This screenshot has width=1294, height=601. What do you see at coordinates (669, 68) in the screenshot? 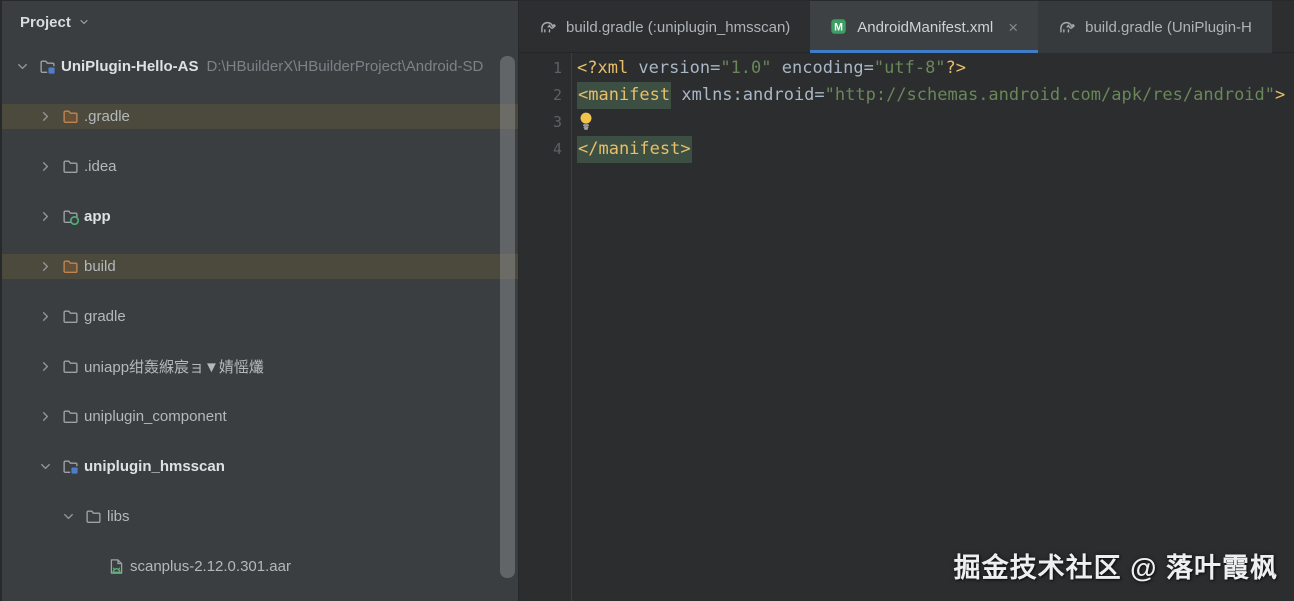
I see `code-segment: version` at bounding box center [669, 68].